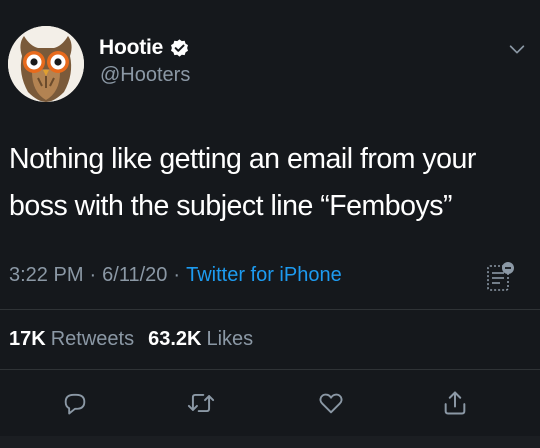  I want to click on like-button, so click(331, 403).